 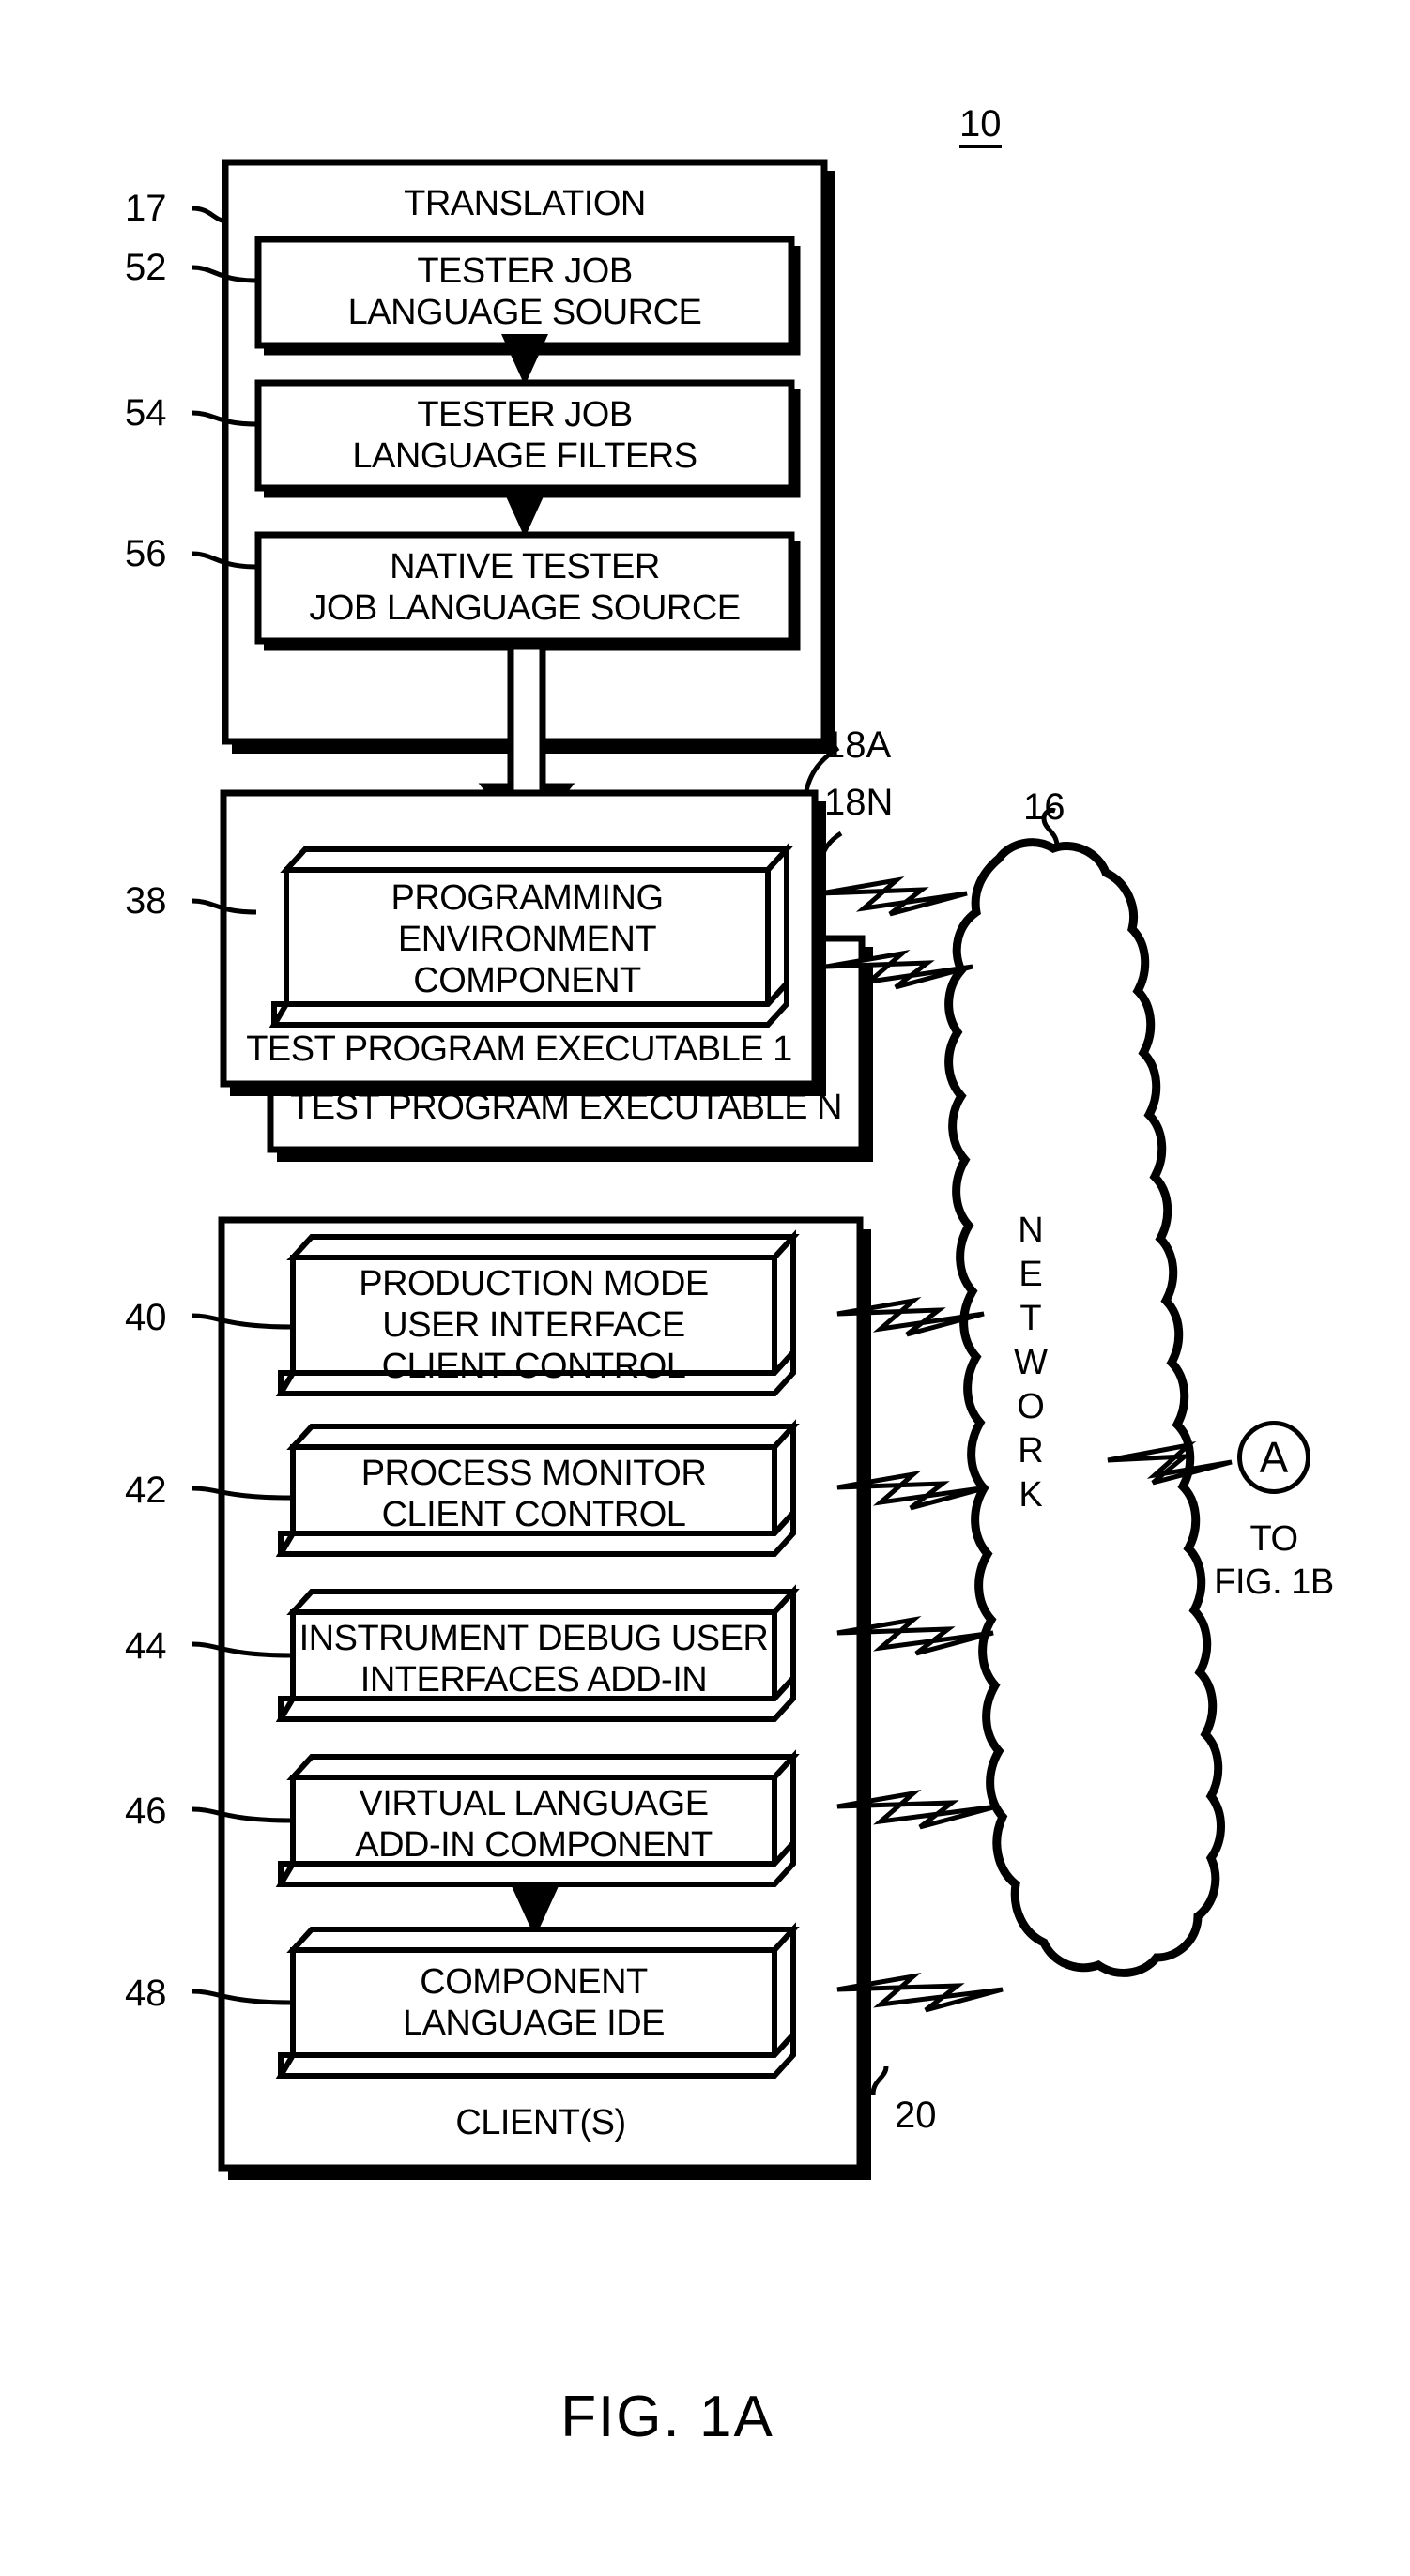 What do you see at coordinates (525, 203) in the screenshot?
I see `translation-title: TRANSLATION` at bounding box center [525, 203].